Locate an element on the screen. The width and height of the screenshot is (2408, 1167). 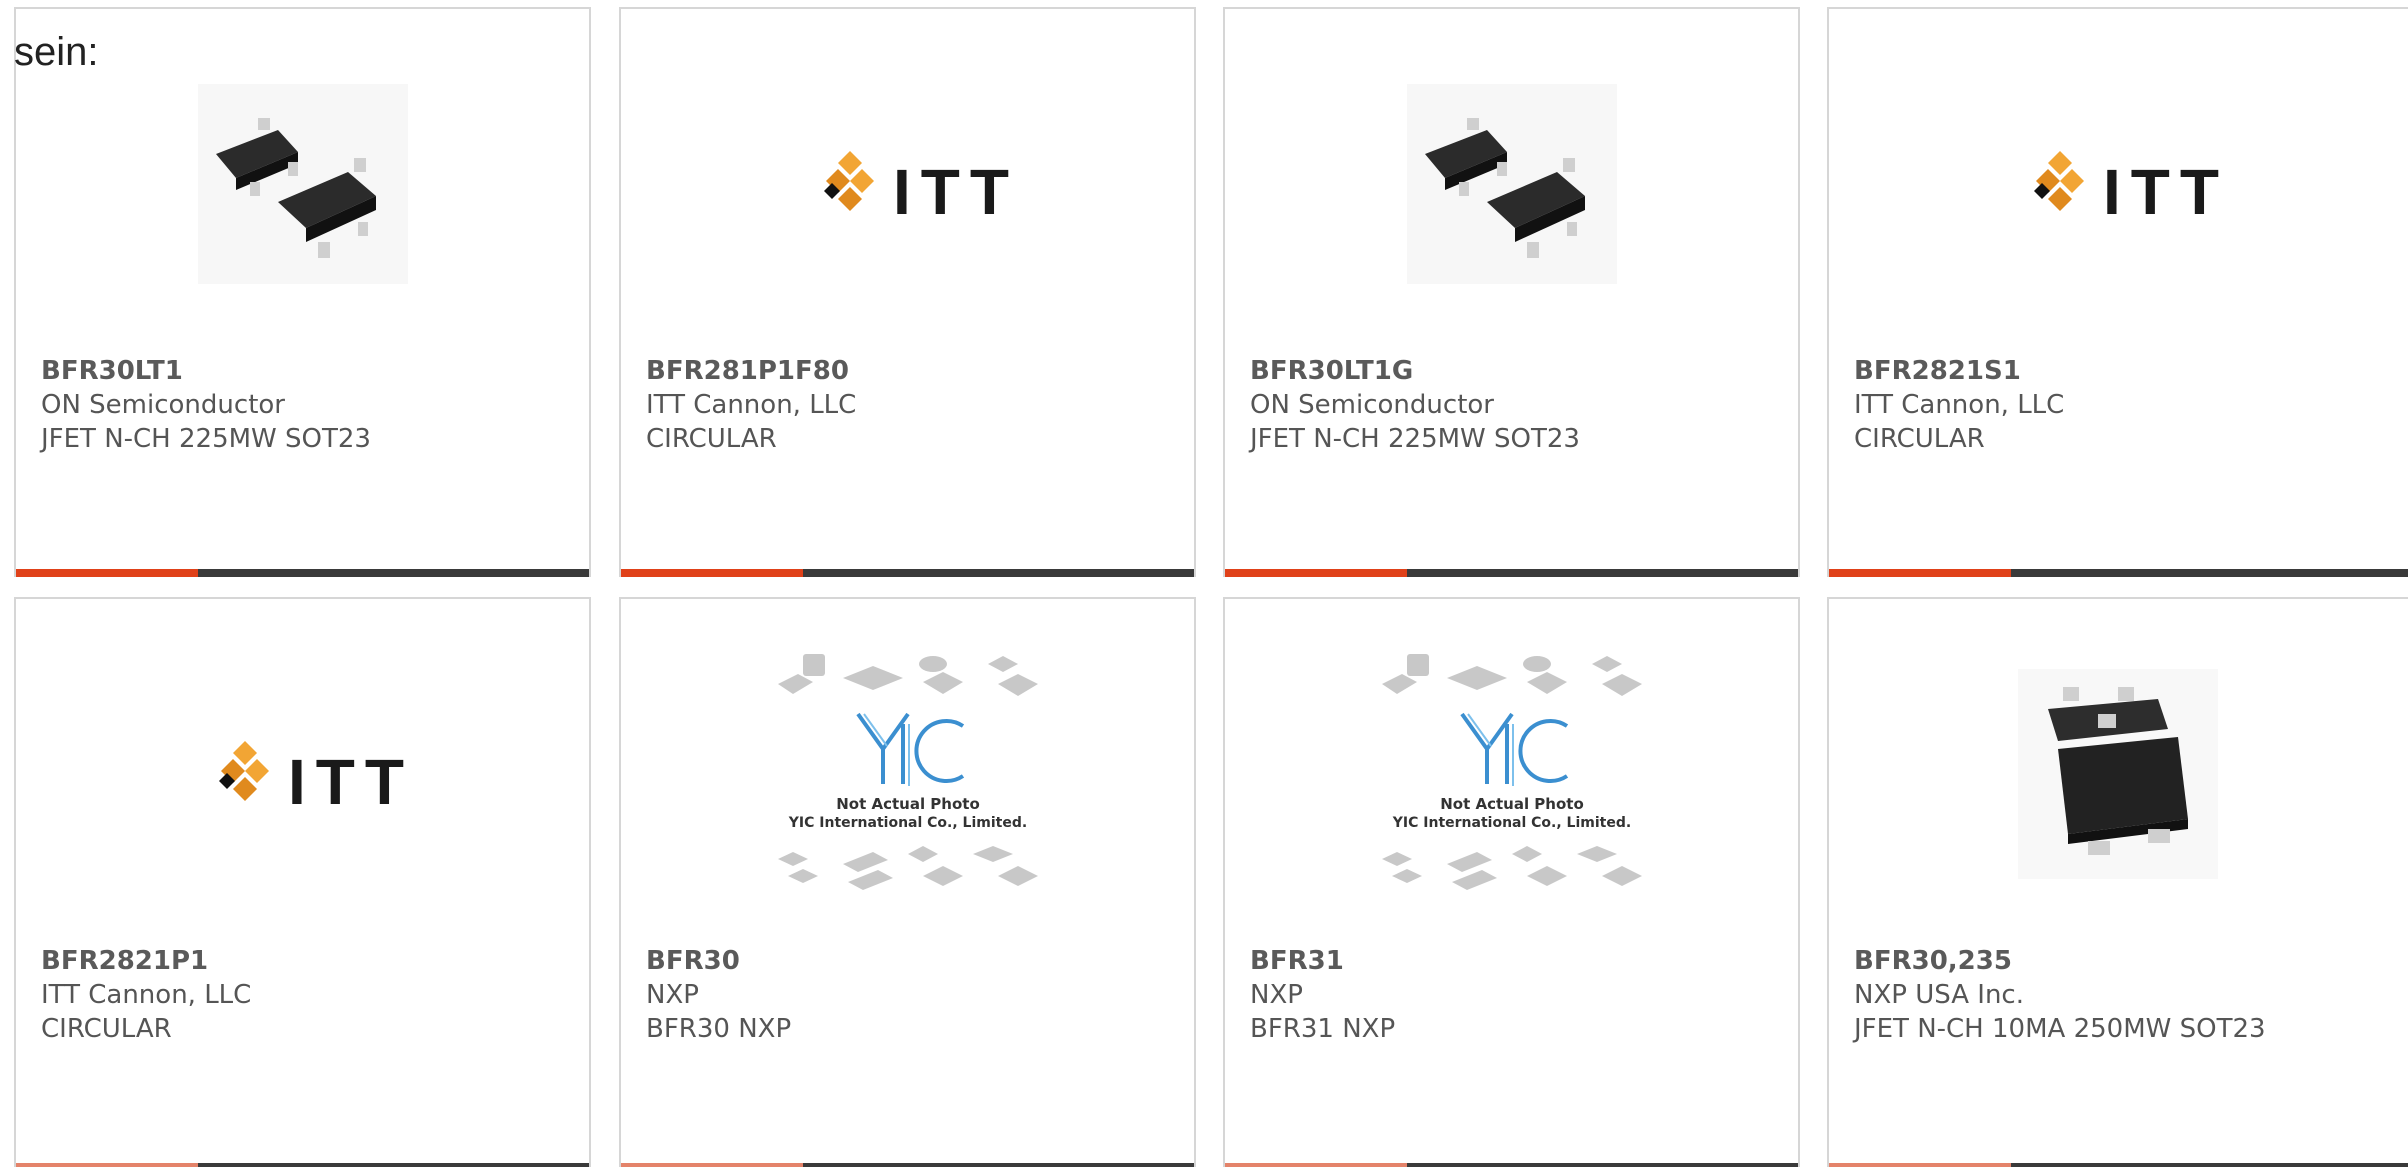
part-number: BFR281P1F80 is located at coordinates (751, 371).